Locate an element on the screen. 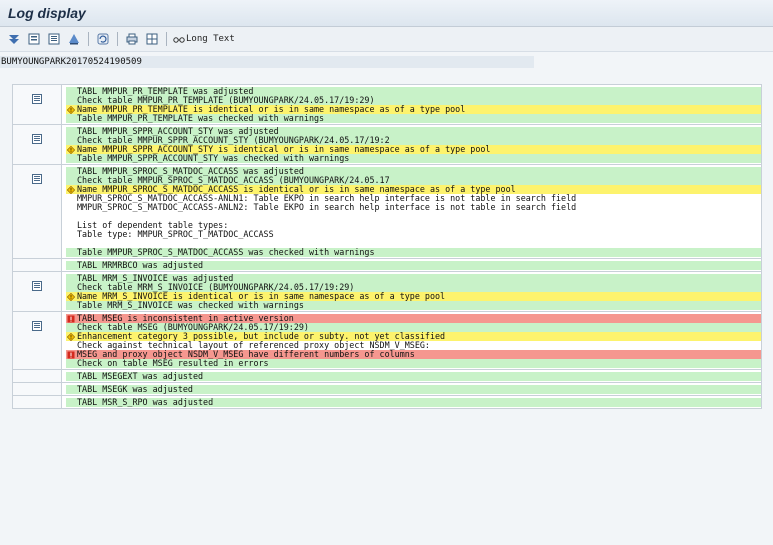 Image resolution: width=773 pixels, height=545 pixels. log-group: TABL MSR_S_RPO was adjusted is located at coordinates (387, 402).